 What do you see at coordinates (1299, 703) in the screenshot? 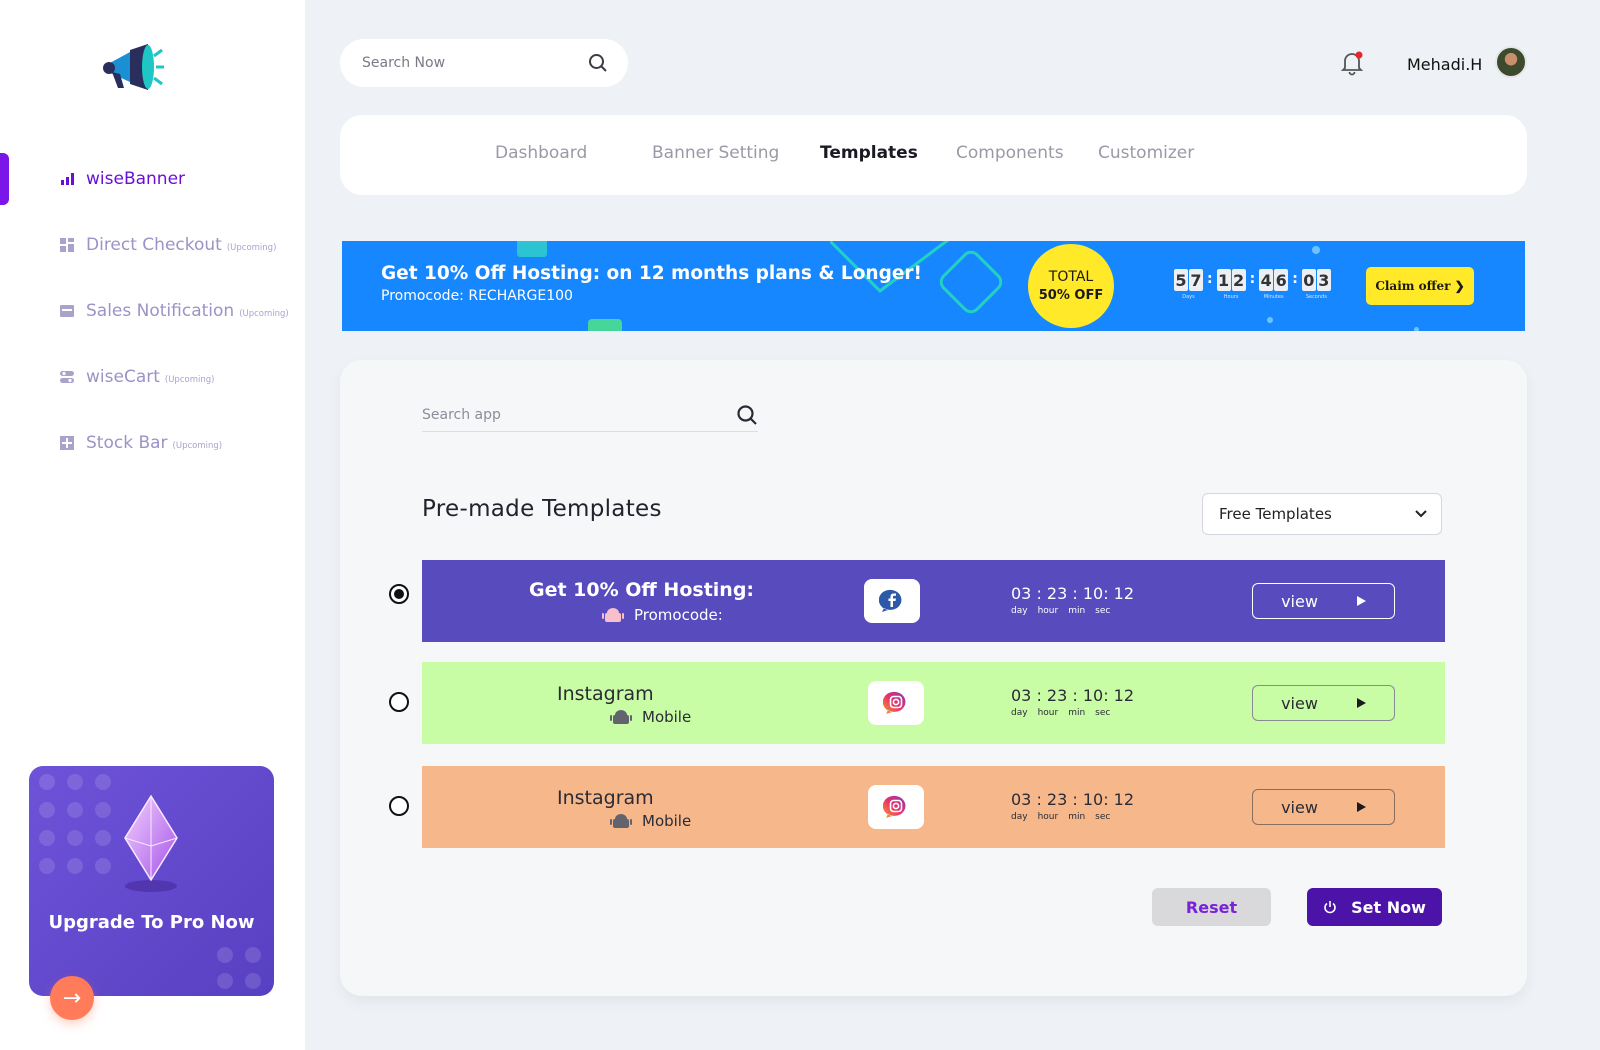
I see `view-label: view` at bounding box center [1299, 703].